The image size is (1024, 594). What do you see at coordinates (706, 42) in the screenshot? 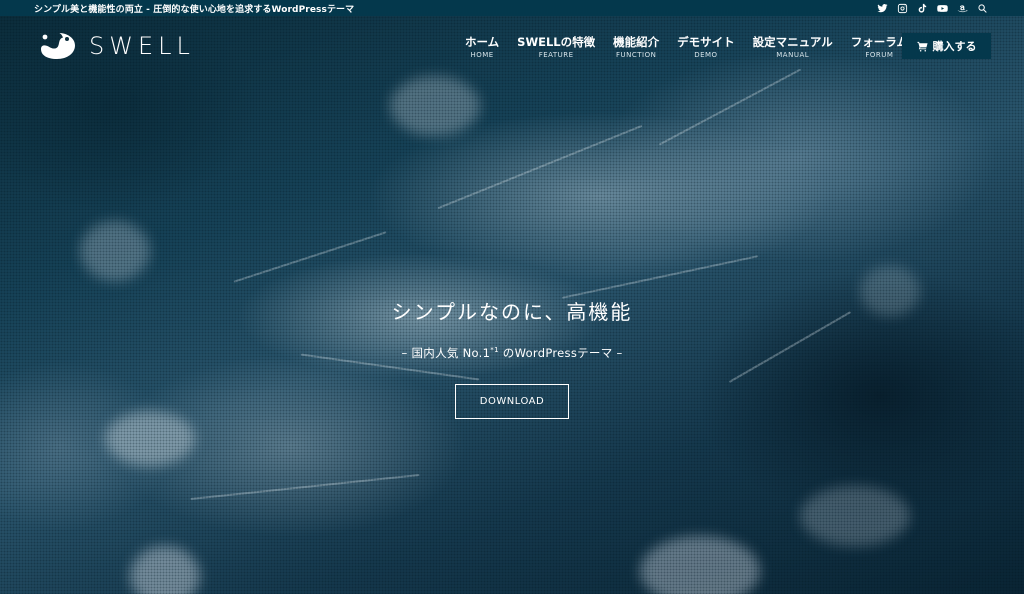
I see `nav-label: デモサイト` at bounding box center [706, 42].